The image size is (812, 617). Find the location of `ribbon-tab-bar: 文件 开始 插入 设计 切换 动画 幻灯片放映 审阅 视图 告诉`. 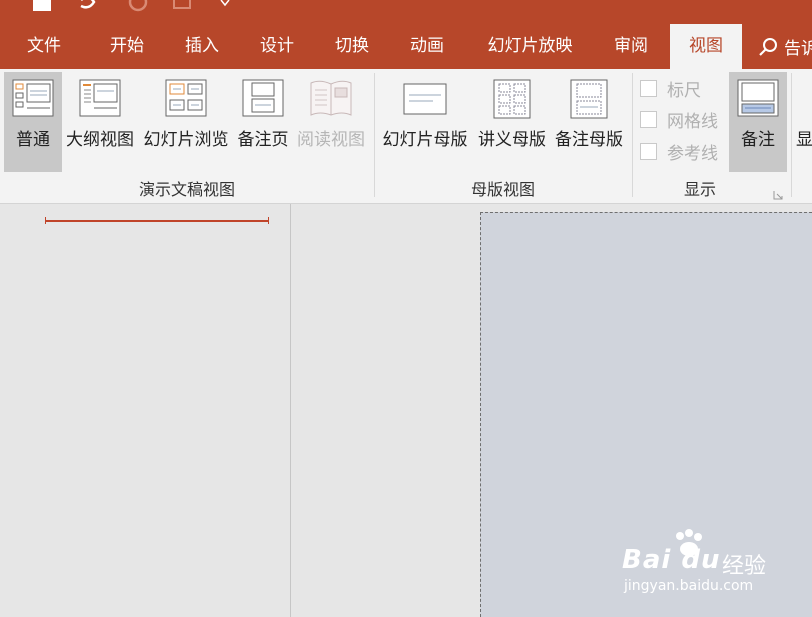

ribbon-tab-bar: 文件 开始 插入 设计 切换 动画 幻灯片放映 审阅 视图 告诉 is located at coordinates (406, 46).